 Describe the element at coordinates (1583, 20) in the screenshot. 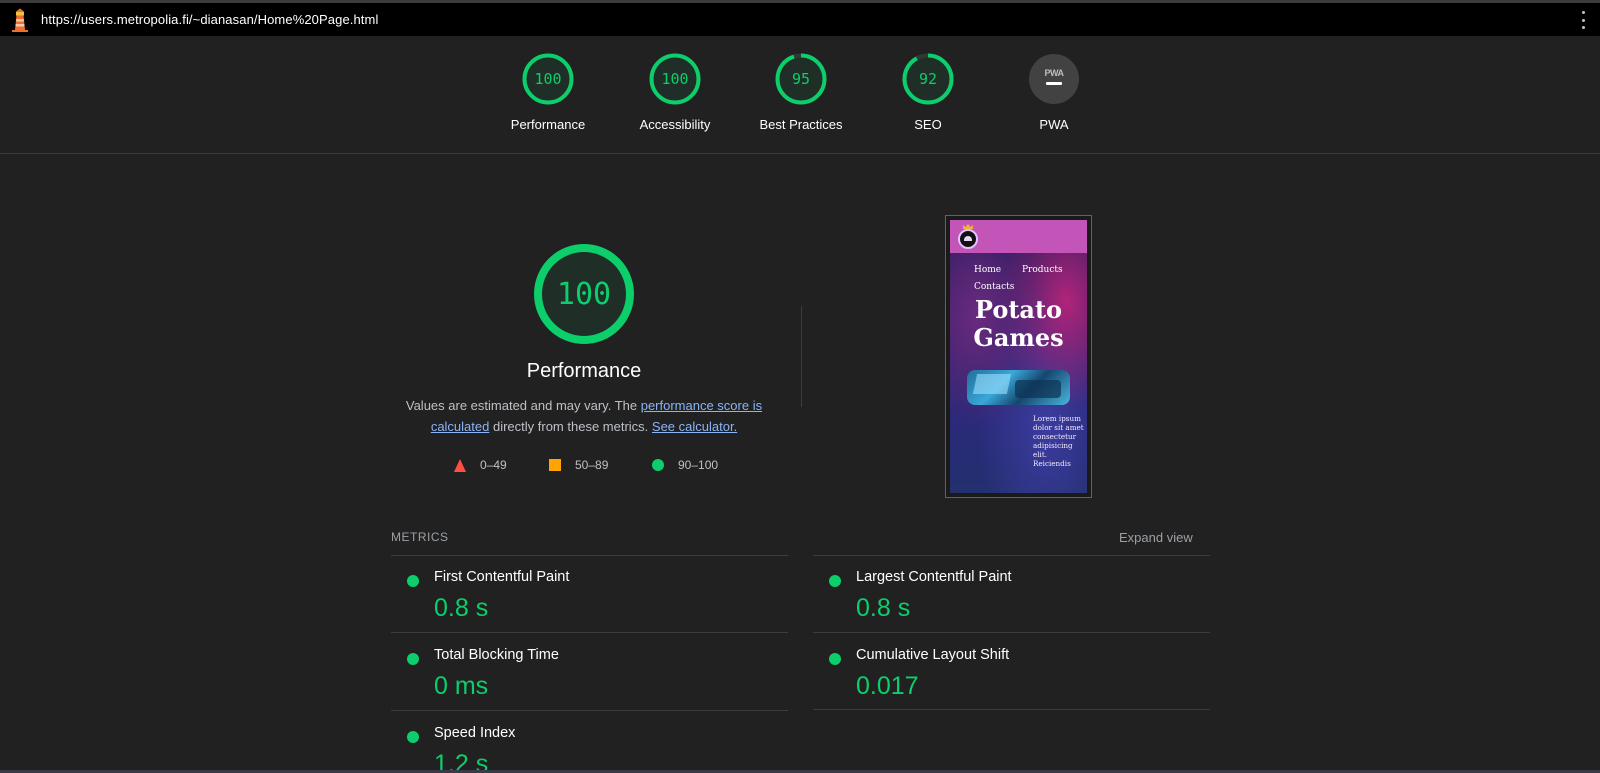

I see `more-options-icon` at that location.